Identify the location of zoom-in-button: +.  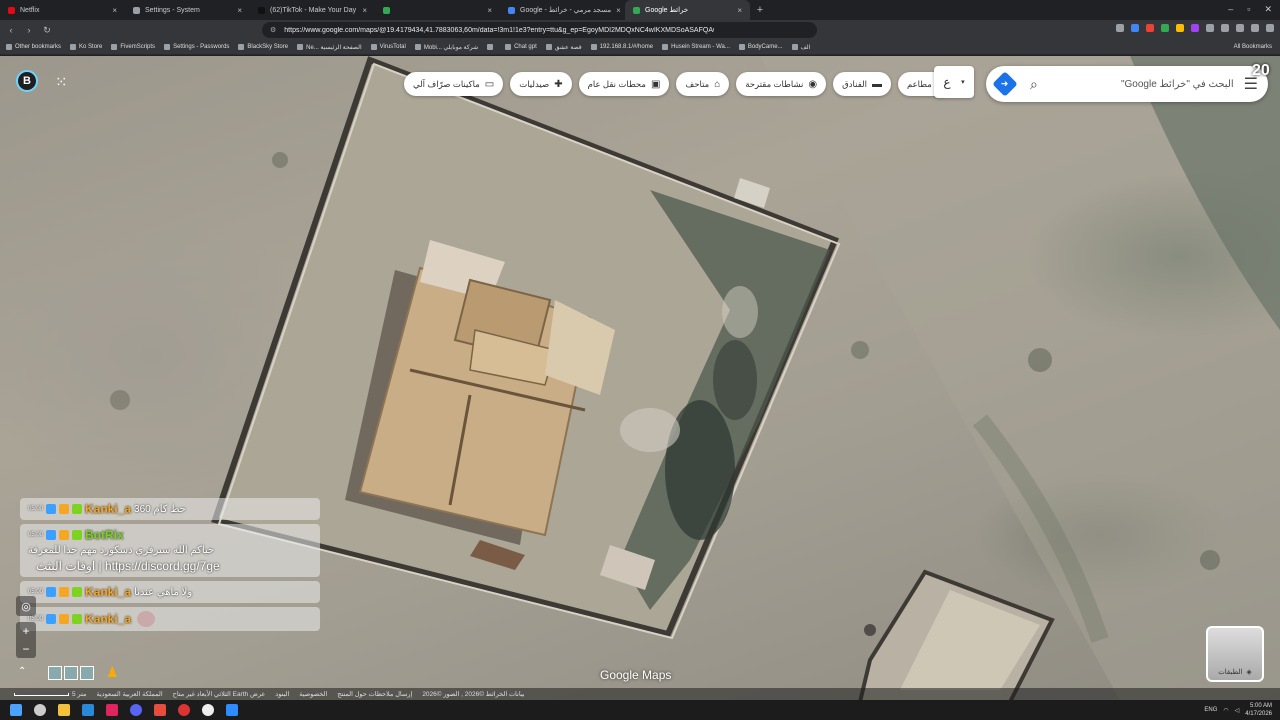
(25, 631).